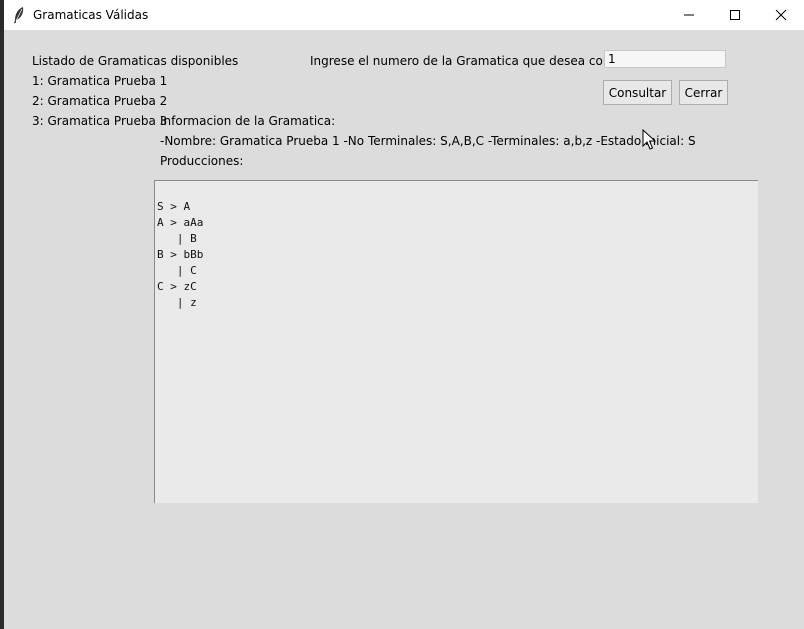  What do you see at coordinates (665, 59) in the screenshot?
I see `grammar-number-input` at bounding box center [665, 59].